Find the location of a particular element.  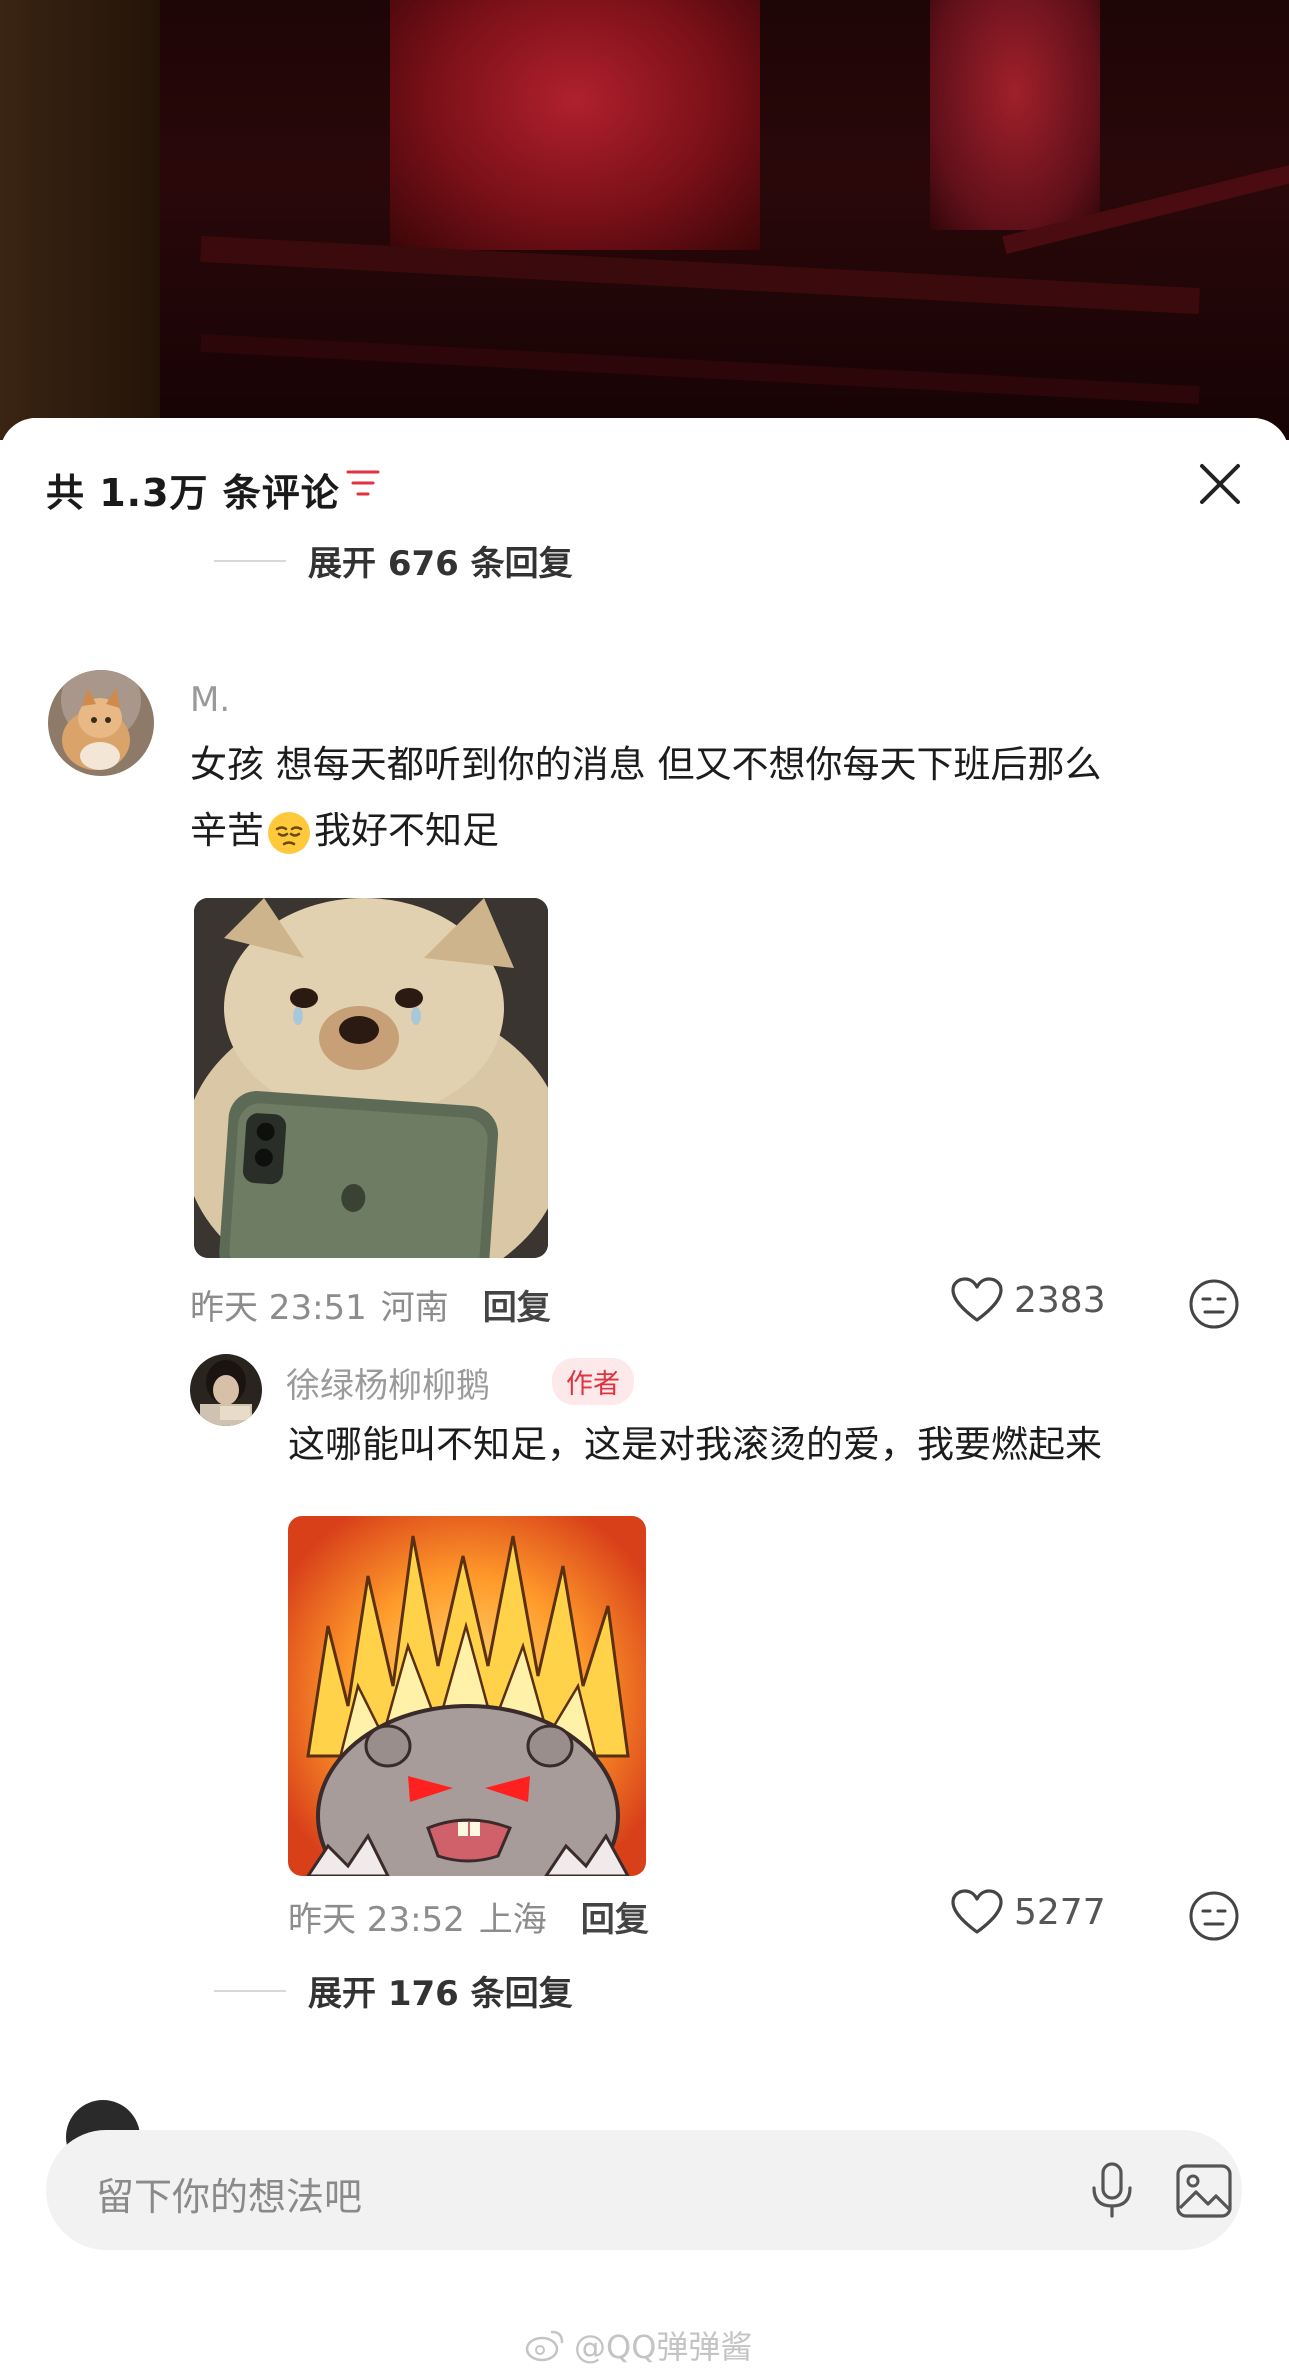

sort-filter-icon is located at coordinates (363, 483).